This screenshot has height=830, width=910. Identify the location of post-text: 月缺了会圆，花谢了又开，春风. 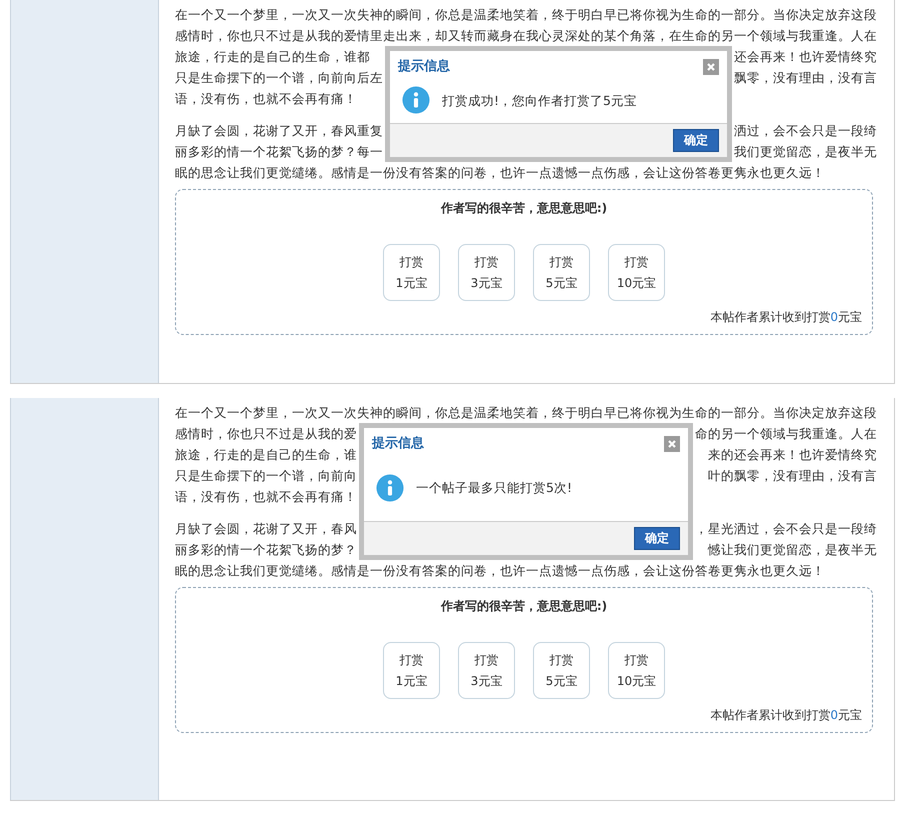
(266, 529).